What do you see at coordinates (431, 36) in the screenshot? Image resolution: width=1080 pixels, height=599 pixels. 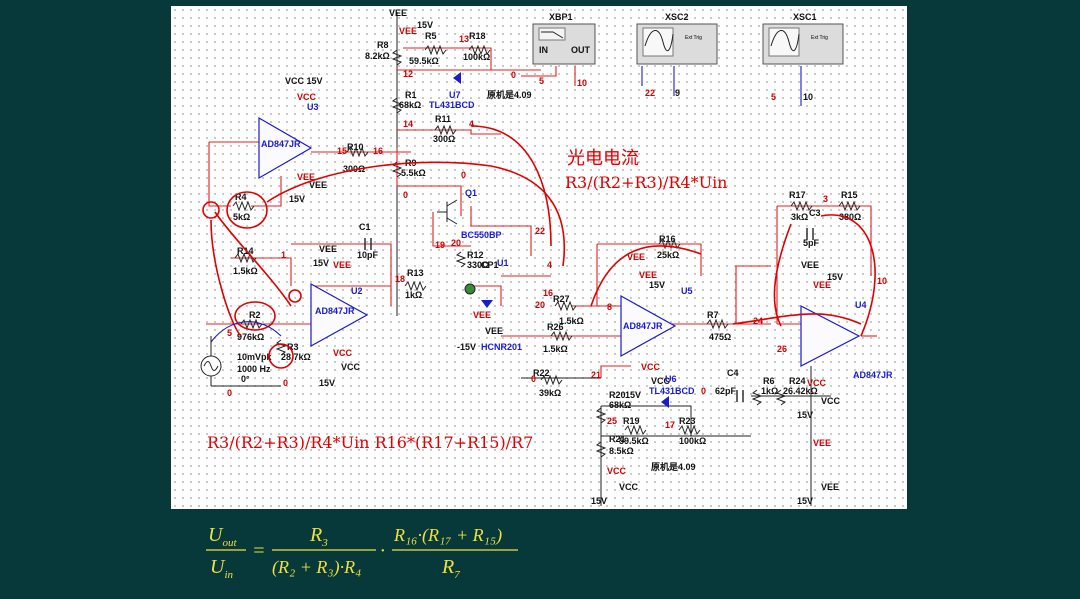 I see `svg-text: R5` at bounding box center [431, 36].